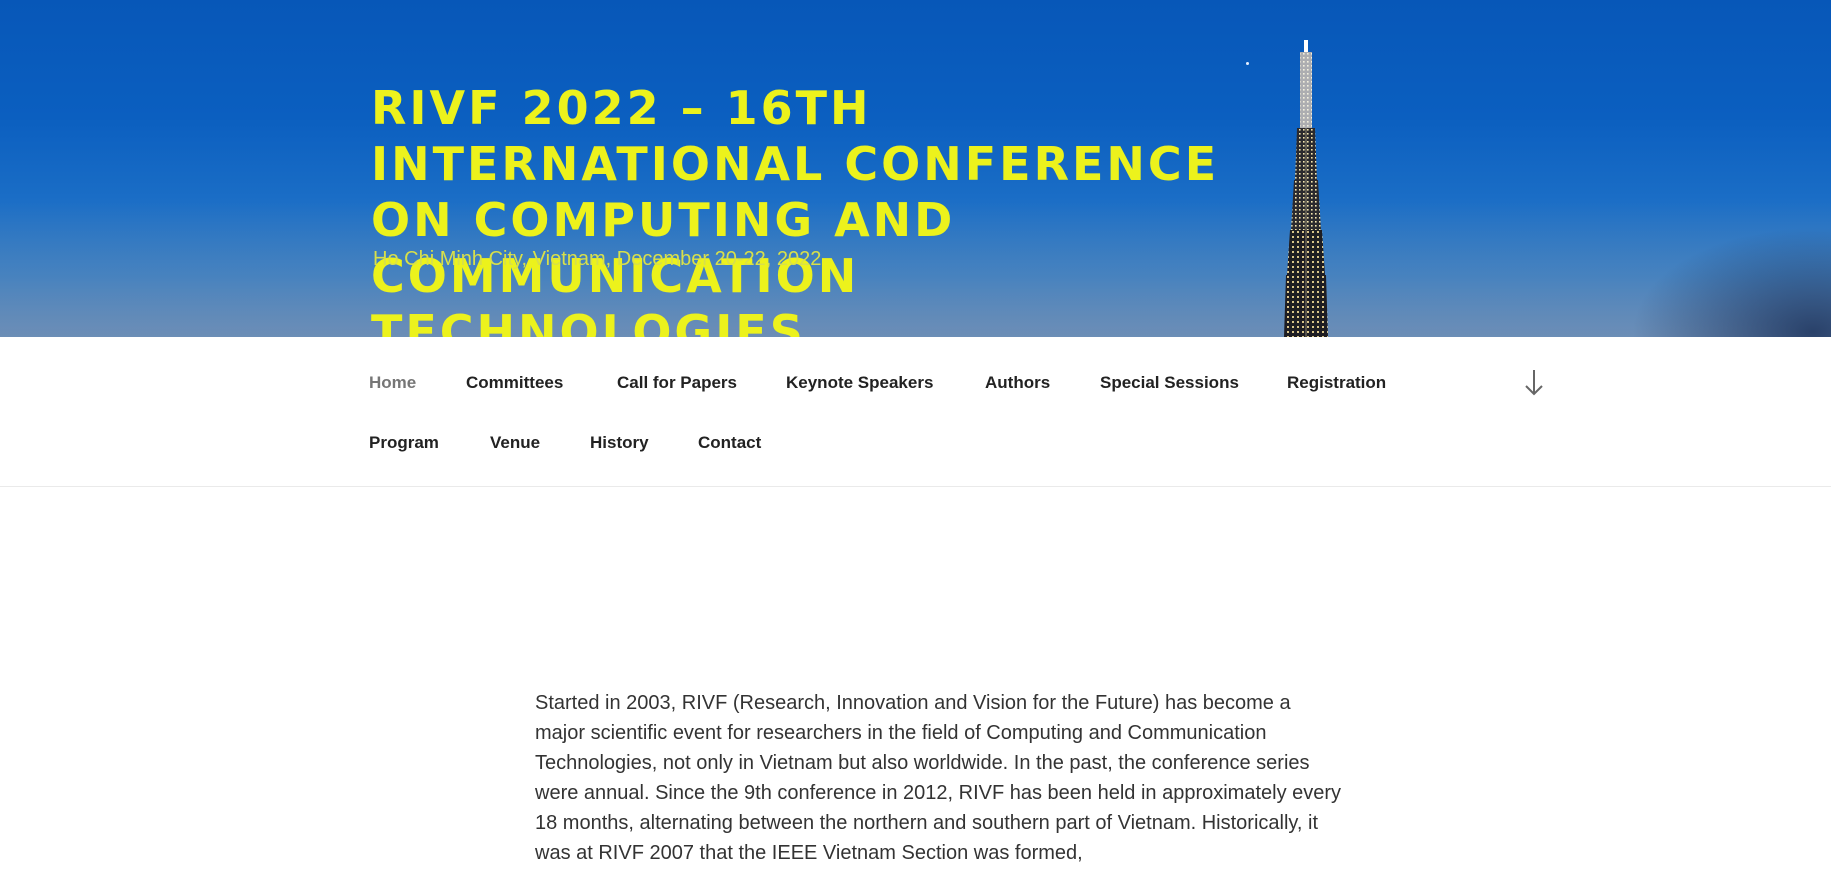 This screenshot has height=874, width=1831. What do you see at coordinates (514, 383) in the screenshot?
I see `nav-item-committees: Committees` at bounding box center [514, 383].